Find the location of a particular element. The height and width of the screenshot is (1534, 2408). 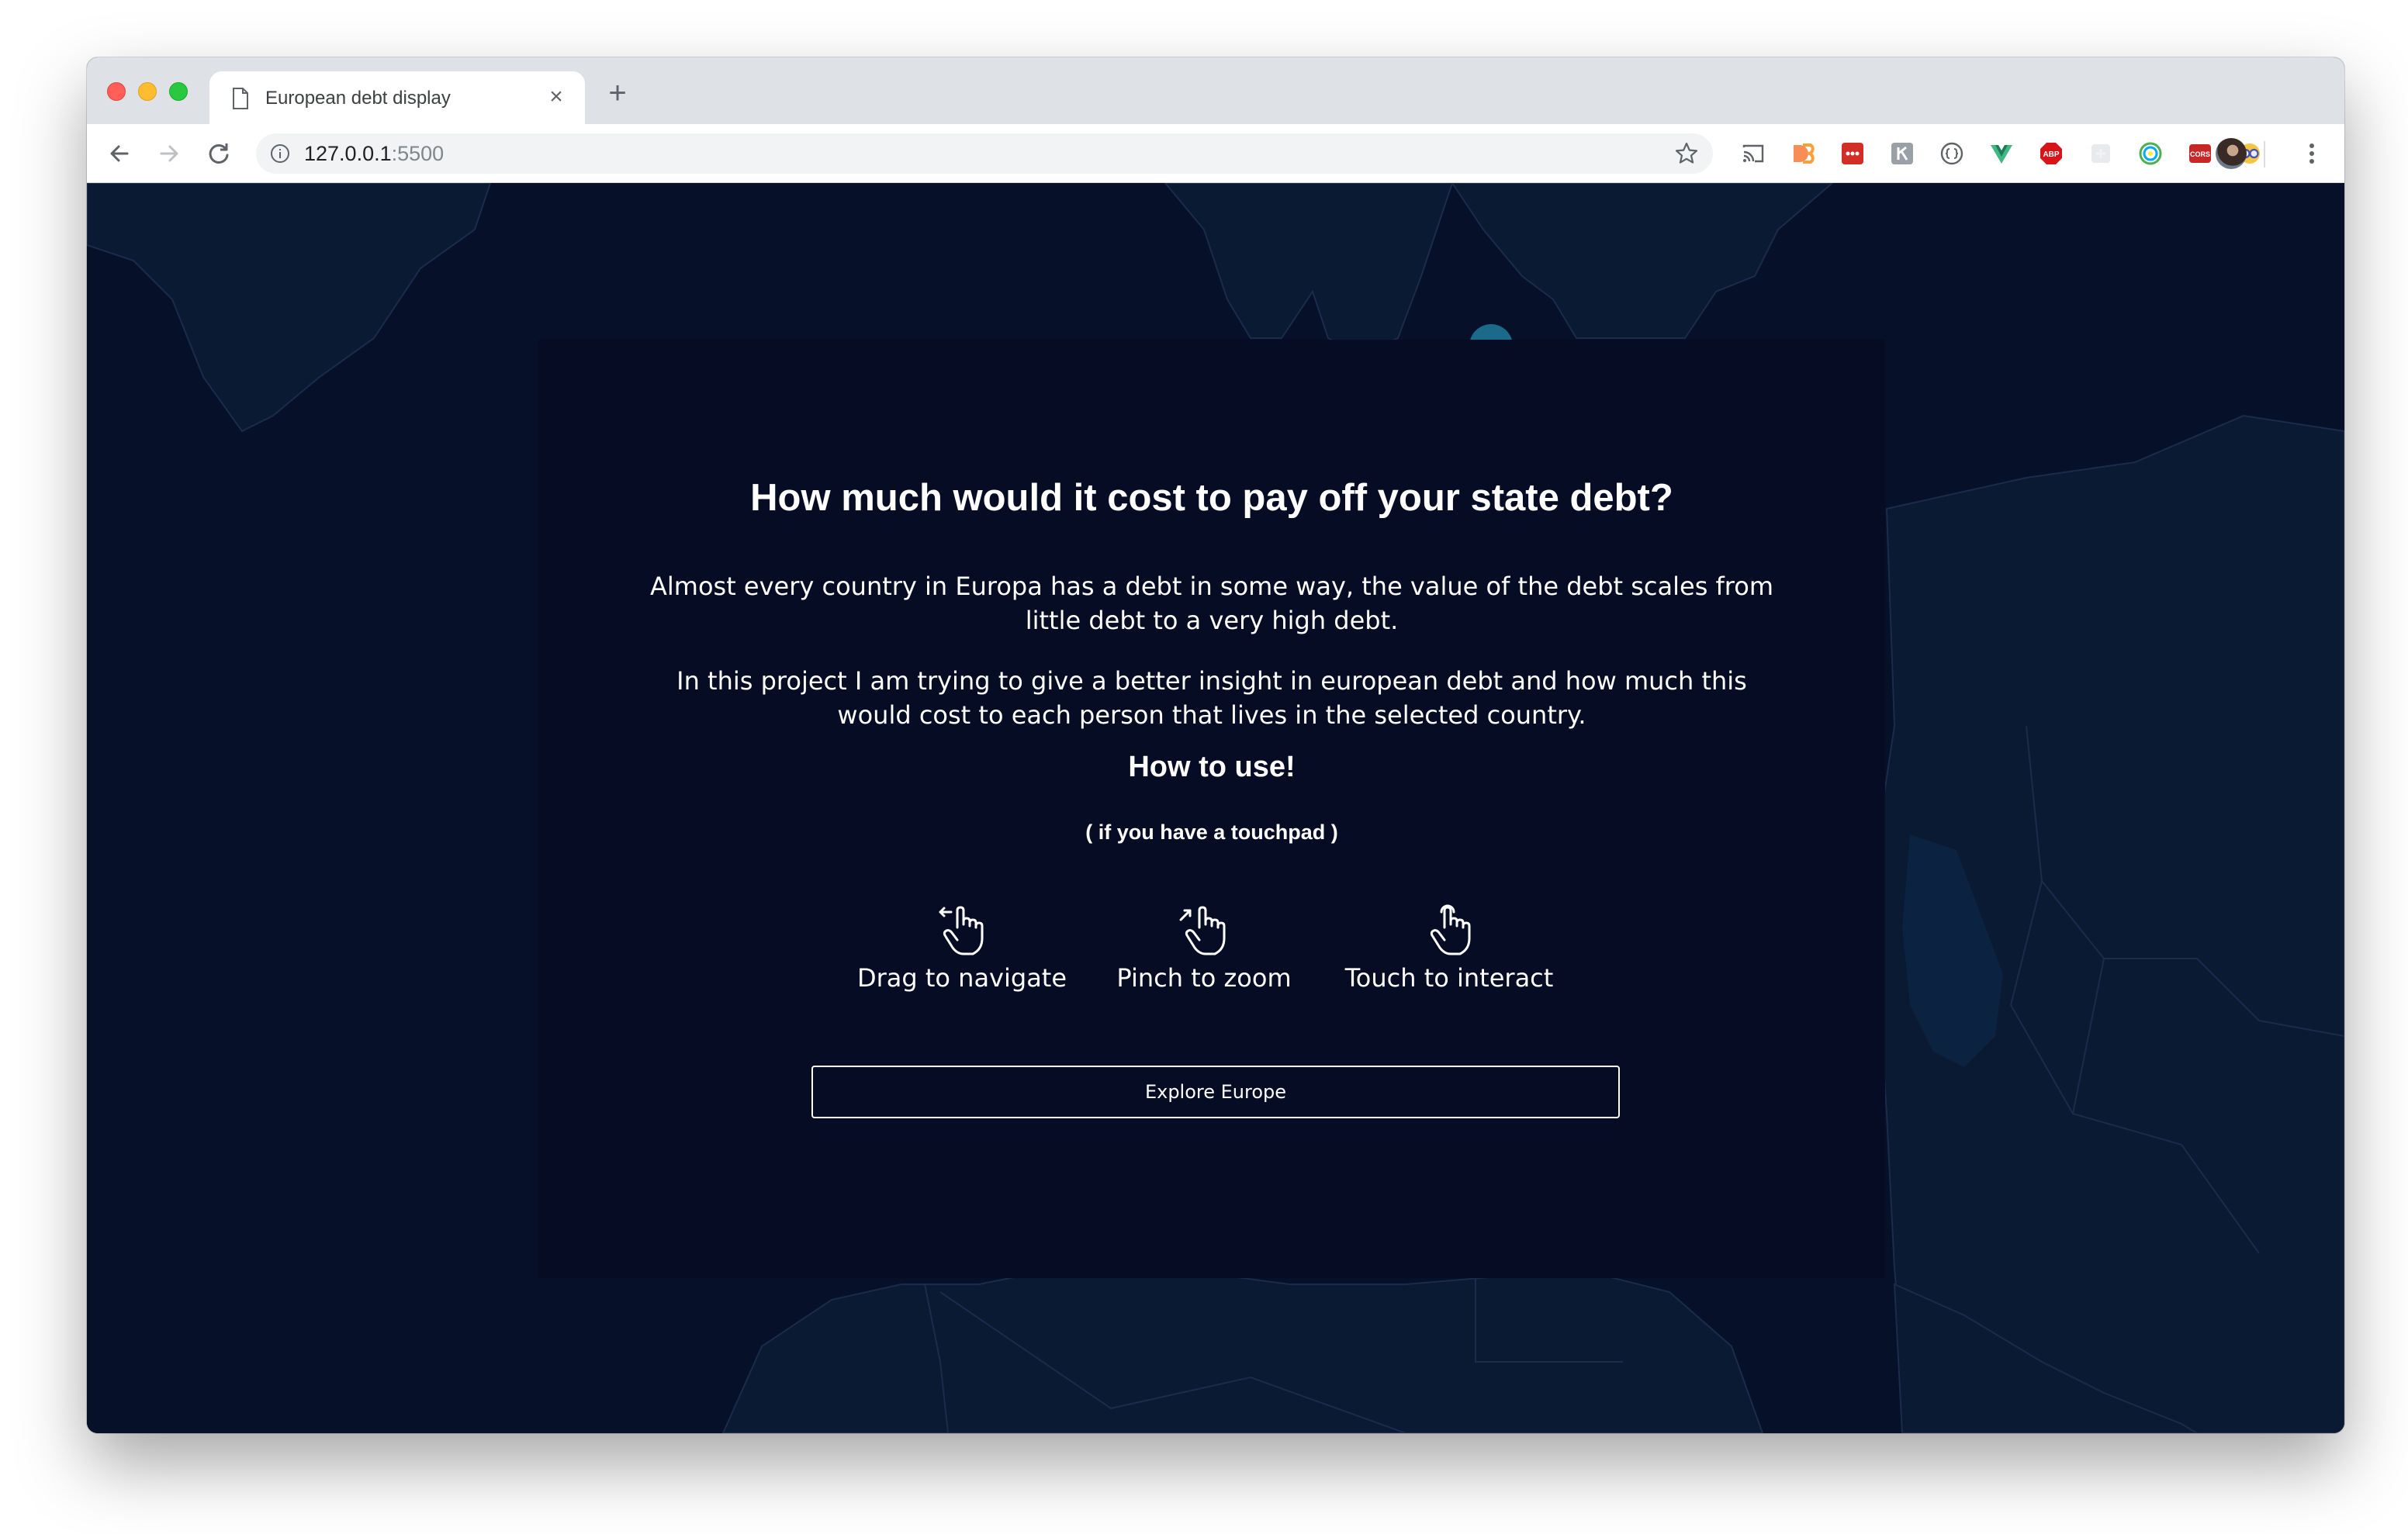

minimize-window-button is located at coordinates (147, 91).